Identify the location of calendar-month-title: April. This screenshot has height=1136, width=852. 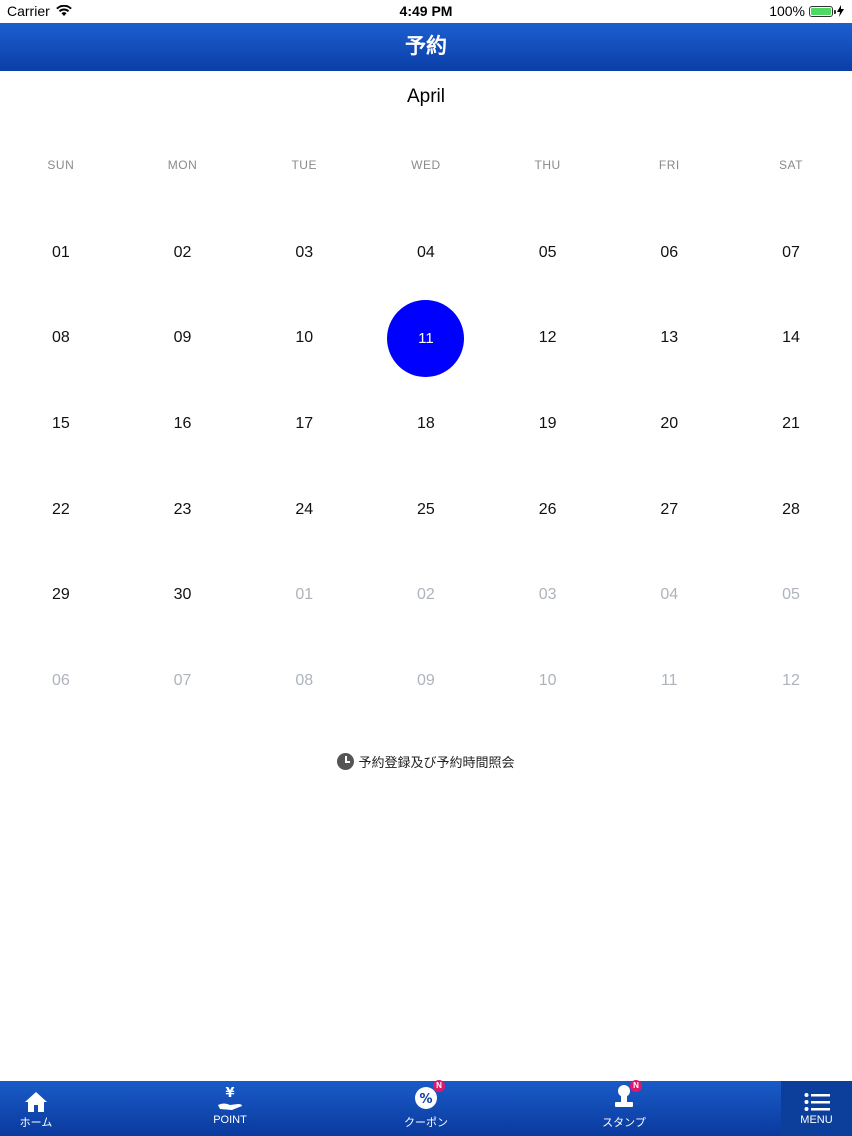
(425, 96).